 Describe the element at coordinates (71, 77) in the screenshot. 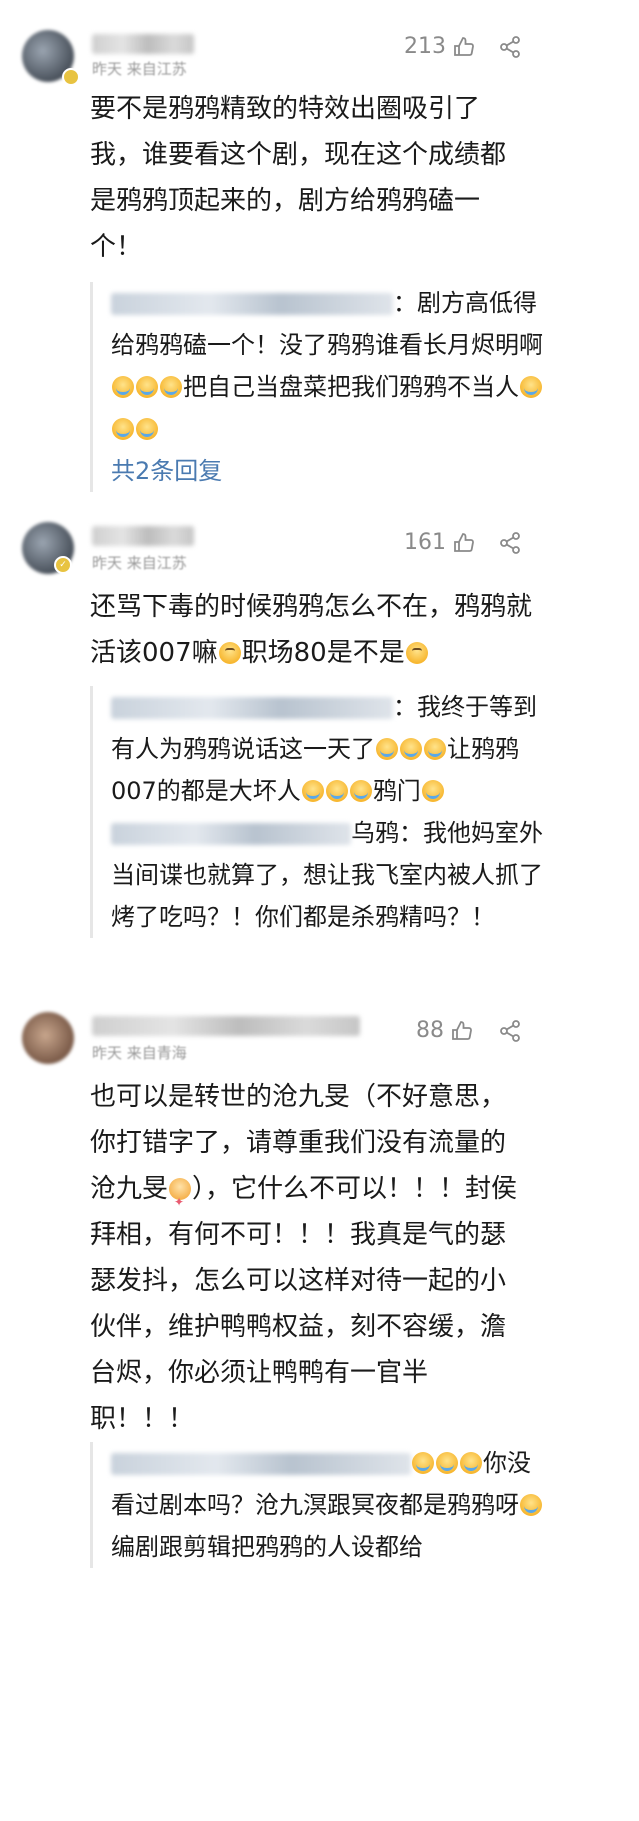

I see `verified-badge-icon` at that location.